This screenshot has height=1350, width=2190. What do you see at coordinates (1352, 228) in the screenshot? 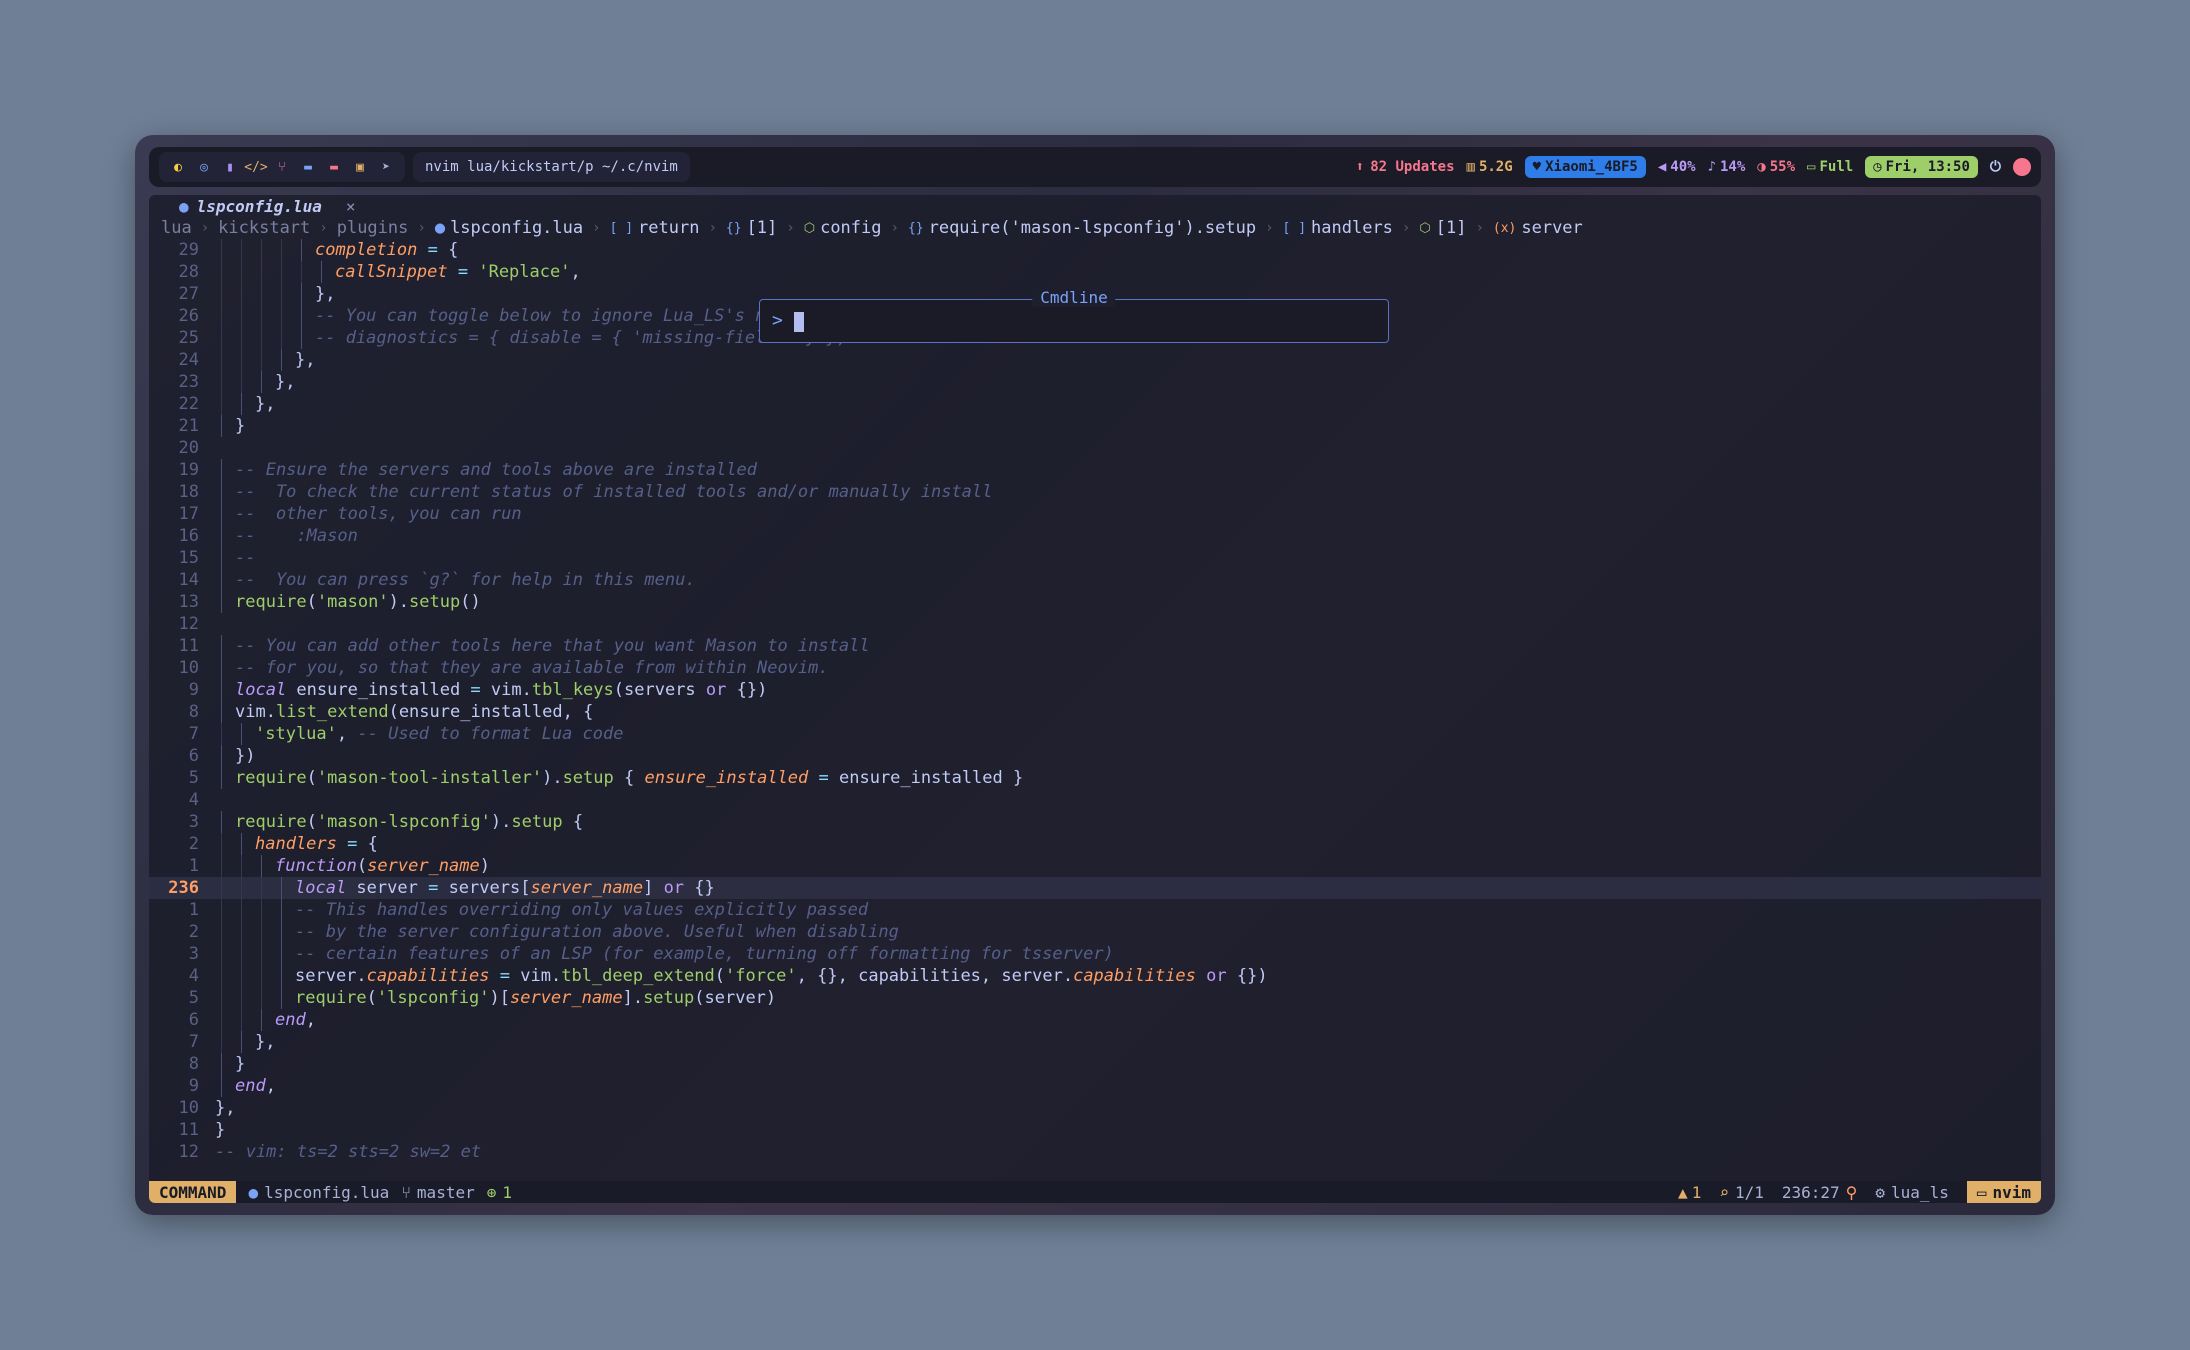
I see `symbol-label: handlers` at bounding box center [1352, 228].